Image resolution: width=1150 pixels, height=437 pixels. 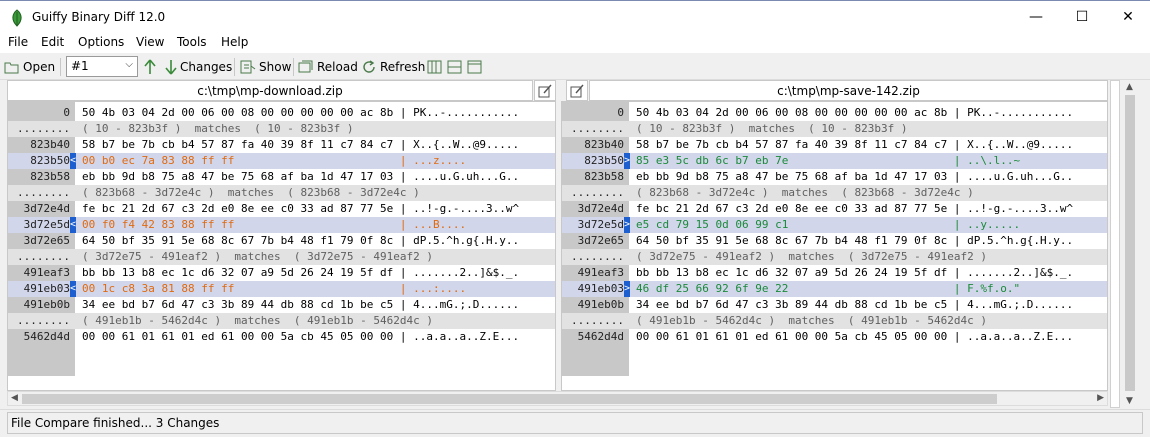 I want to click on hex-bytes: 85 e3 5c db 6c b7 eb 7e | ..\.l..~, so click(x=828, y=160).